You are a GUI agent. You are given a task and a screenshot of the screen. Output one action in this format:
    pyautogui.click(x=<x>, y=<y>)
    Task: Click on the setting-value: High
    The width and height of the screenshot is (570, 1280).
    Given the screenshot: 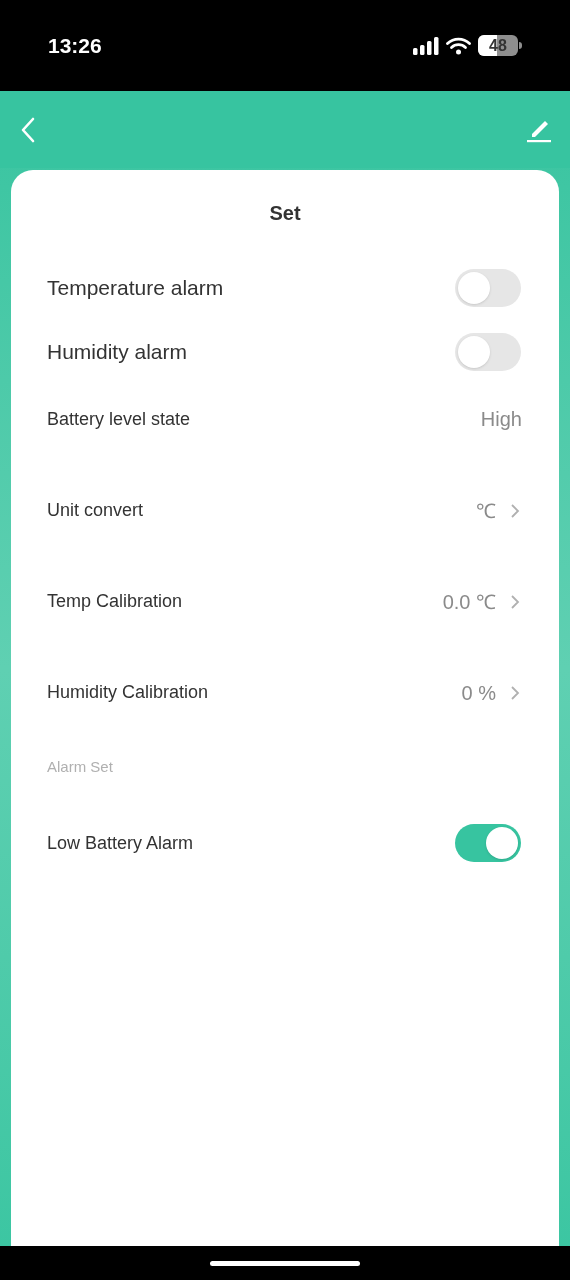 What is the action you would take?
    pyautogui.click(x=501, y=419)
    